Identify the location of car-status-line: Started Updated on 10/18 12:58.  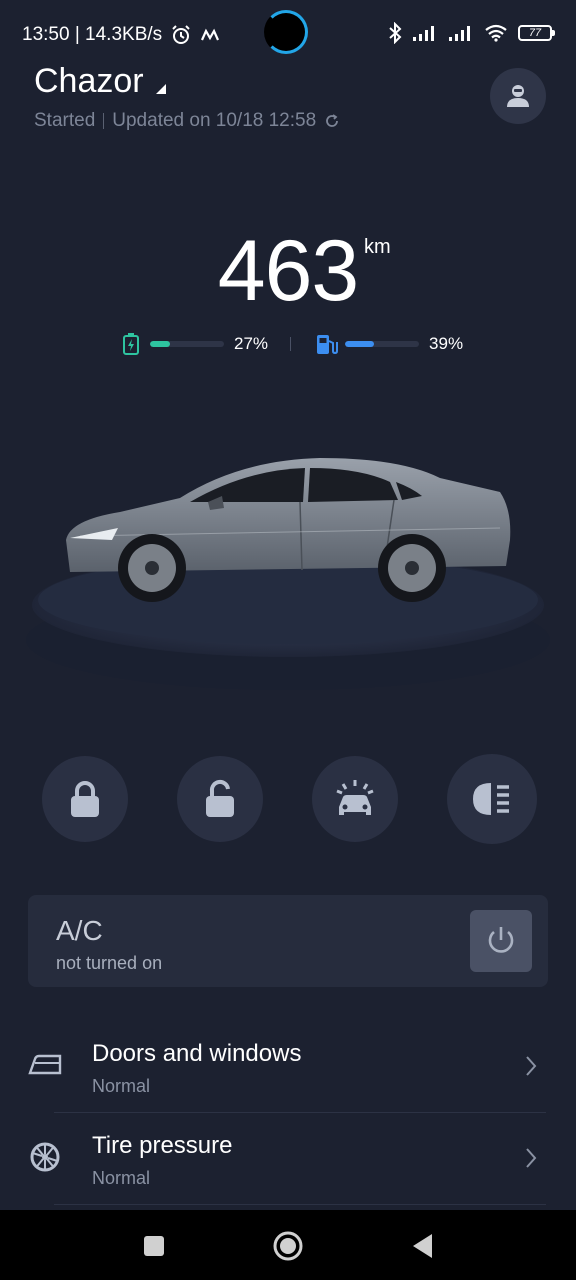
(187, 121).